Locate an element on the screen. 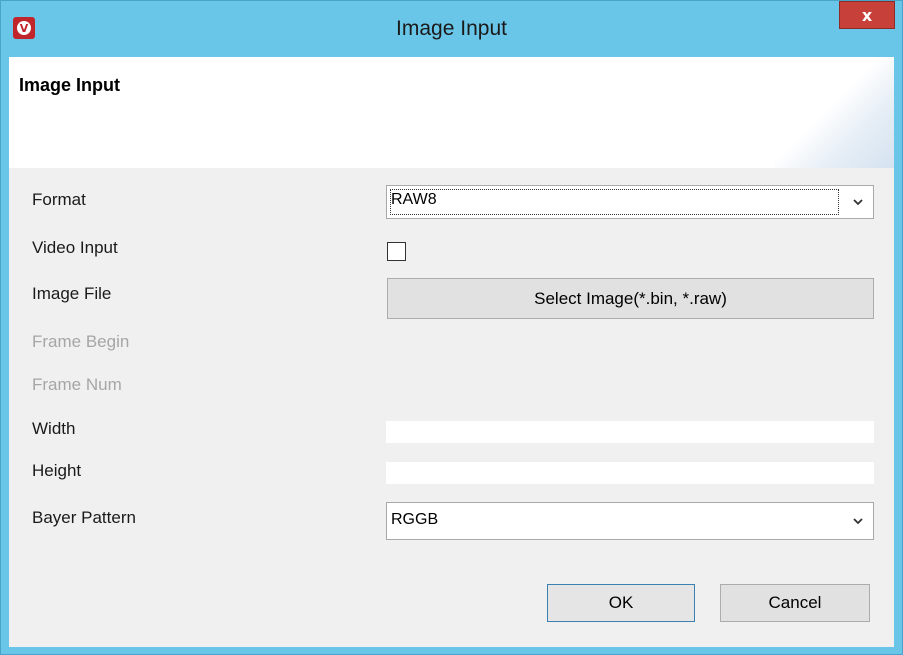 This screenshot has height=655, width=903. cancel-button: Cancel is located at coordinates (795, 603).